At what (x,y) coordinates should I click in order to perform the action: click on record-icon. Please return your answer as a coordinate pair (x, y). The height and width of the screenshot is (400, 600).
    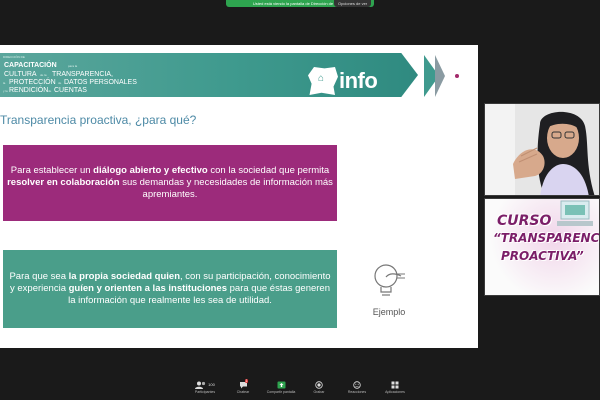
    Looking at the image, I should click on (319, 384).